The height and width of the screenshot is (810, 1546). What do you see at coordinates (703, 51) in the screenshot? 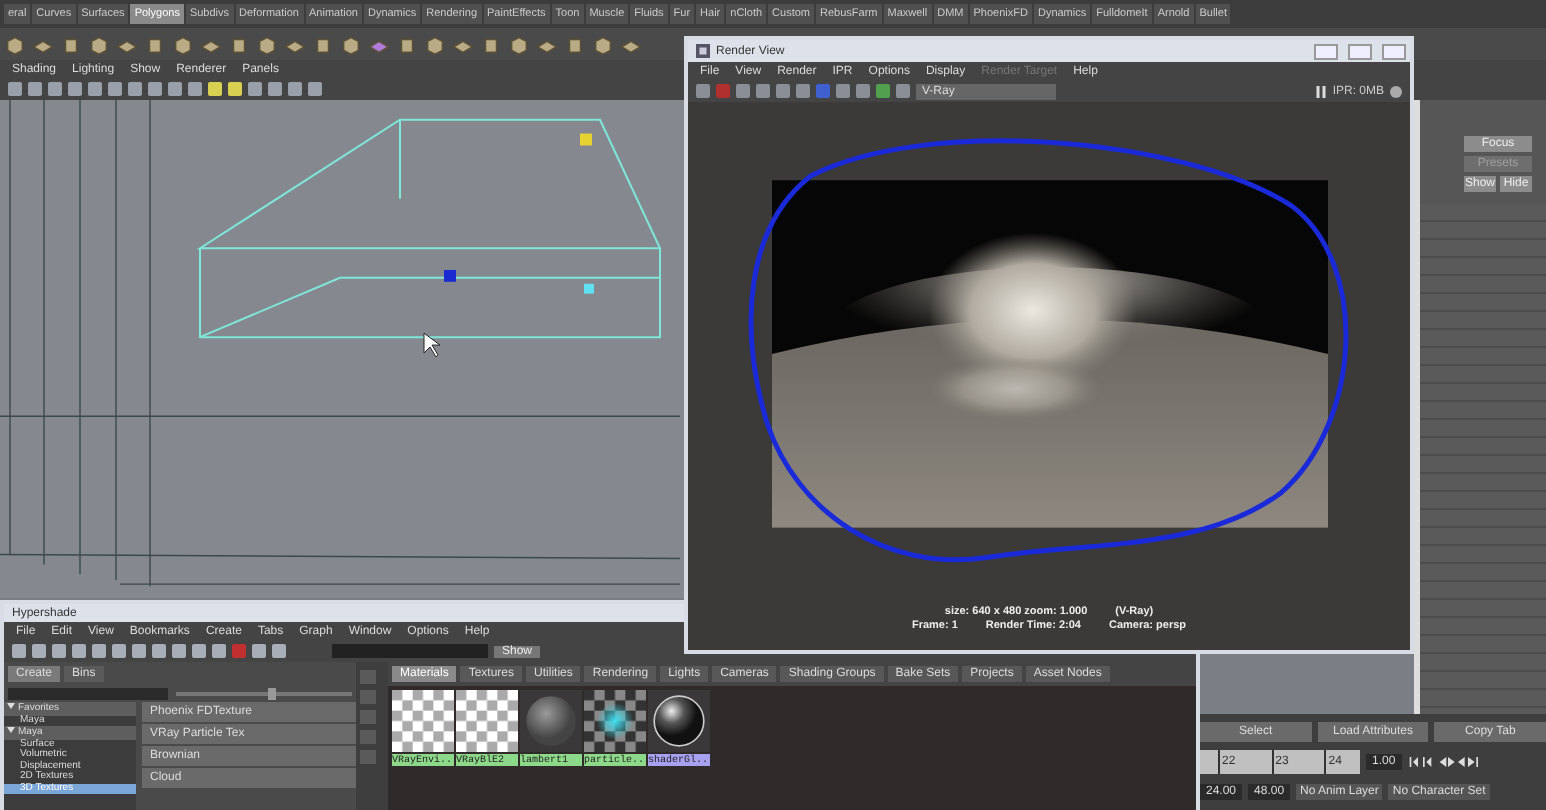
I see `app-icon` at bounding box center [703, 51].